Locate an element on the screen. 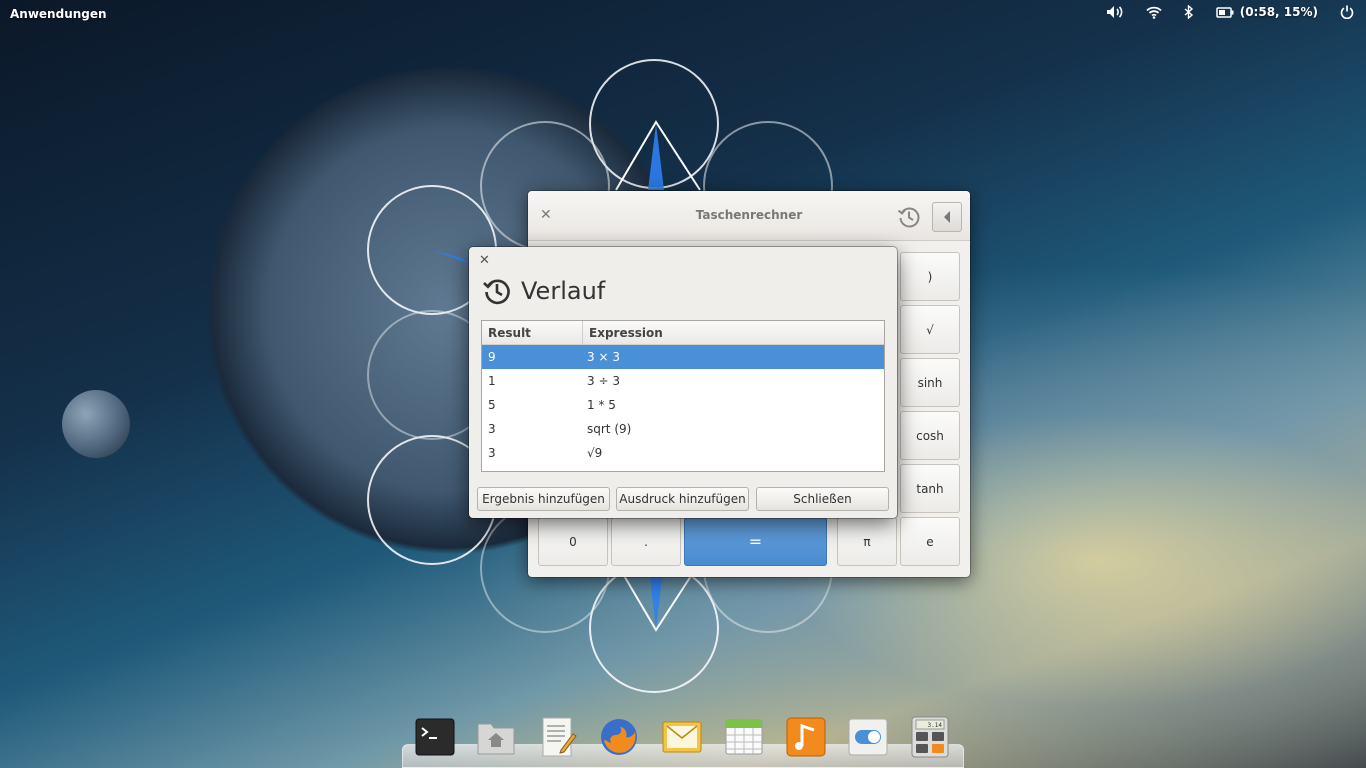 The width and height of the screenshot is (1366, 768). dock-text-editor is located at coordinates (558, 737).